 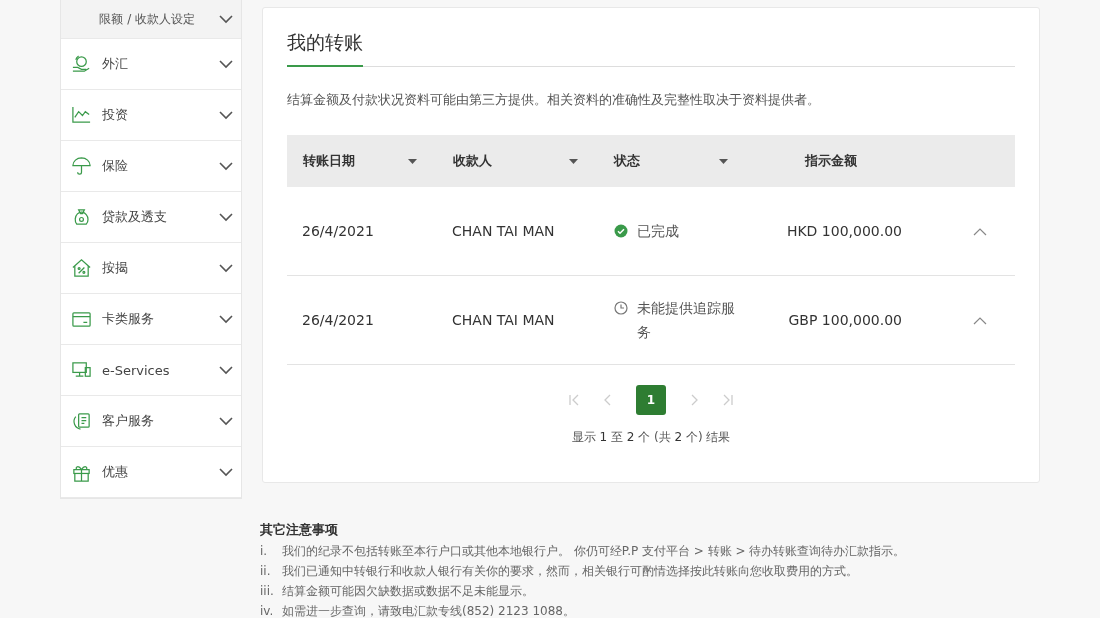 What do you see at coordinates (325, 47) in the screenshot?
I see `section-tab: 我的转账` at bounding box center [325, 47].